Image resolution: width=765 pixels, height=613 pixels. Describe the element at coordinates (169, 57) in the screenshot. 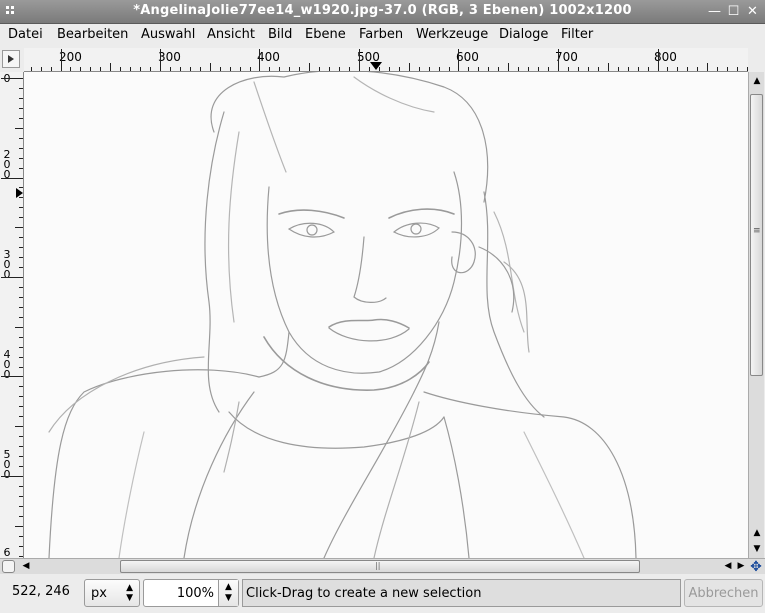

I see `ruler-label: 300` at that location.